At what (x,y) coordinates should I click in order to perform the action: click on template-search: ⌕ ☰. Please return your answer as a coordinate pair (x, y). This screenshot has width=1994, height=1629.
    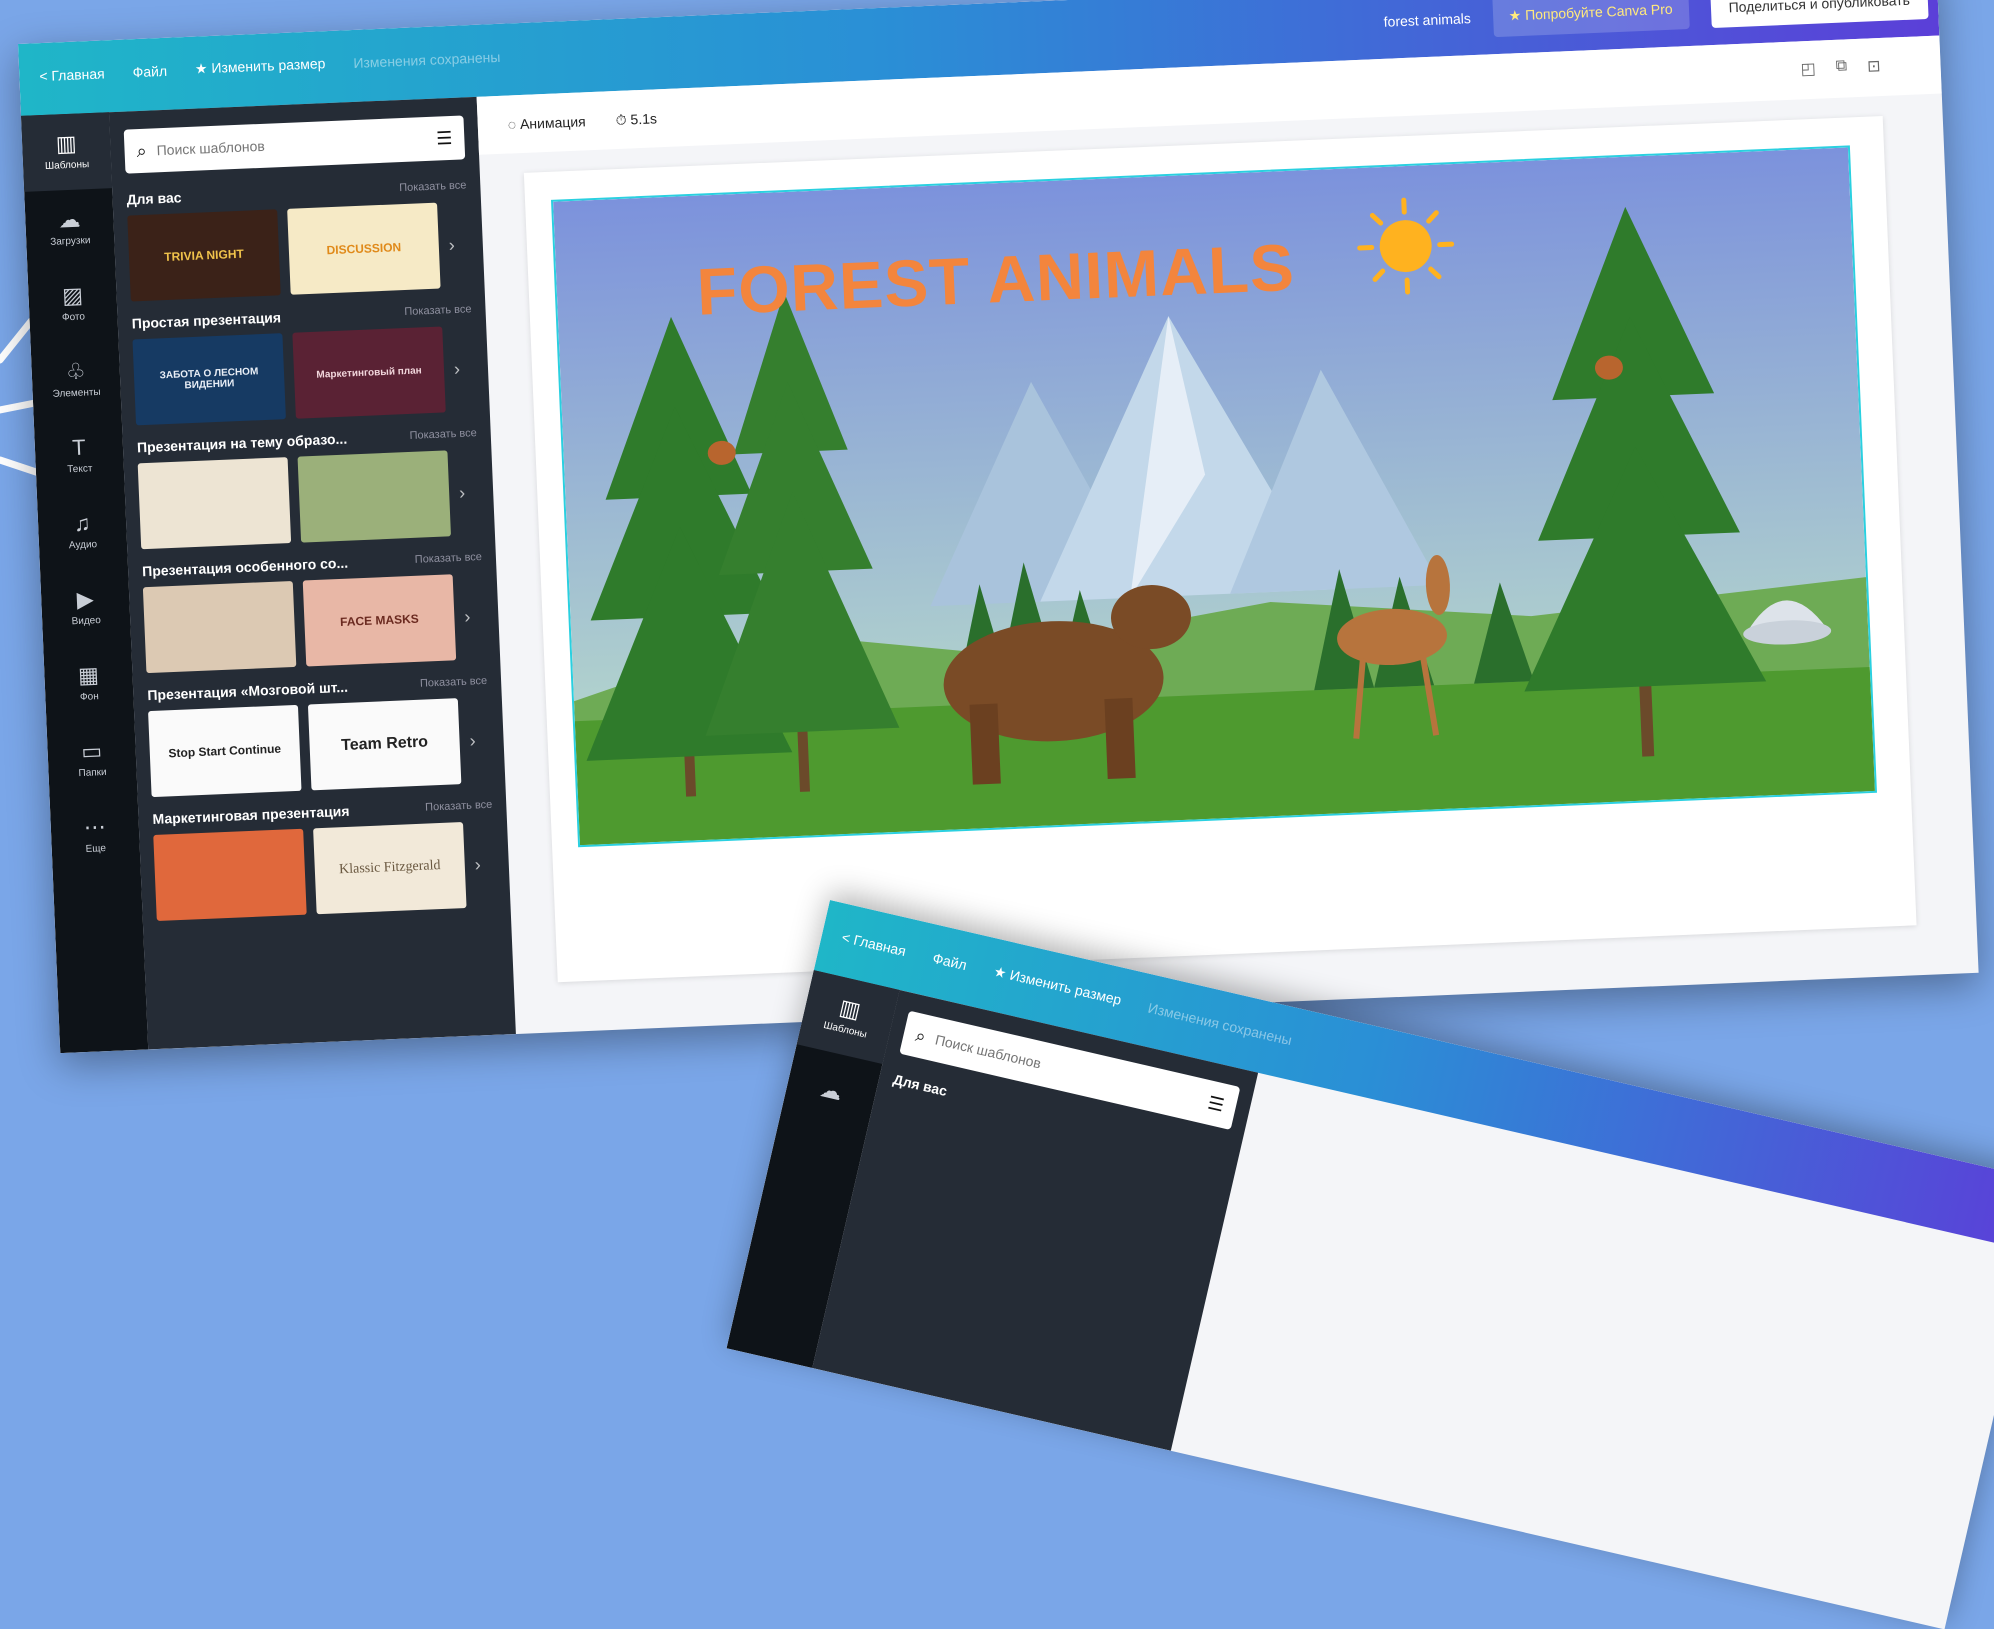
    Looking at the image, I should click on (294, 144).